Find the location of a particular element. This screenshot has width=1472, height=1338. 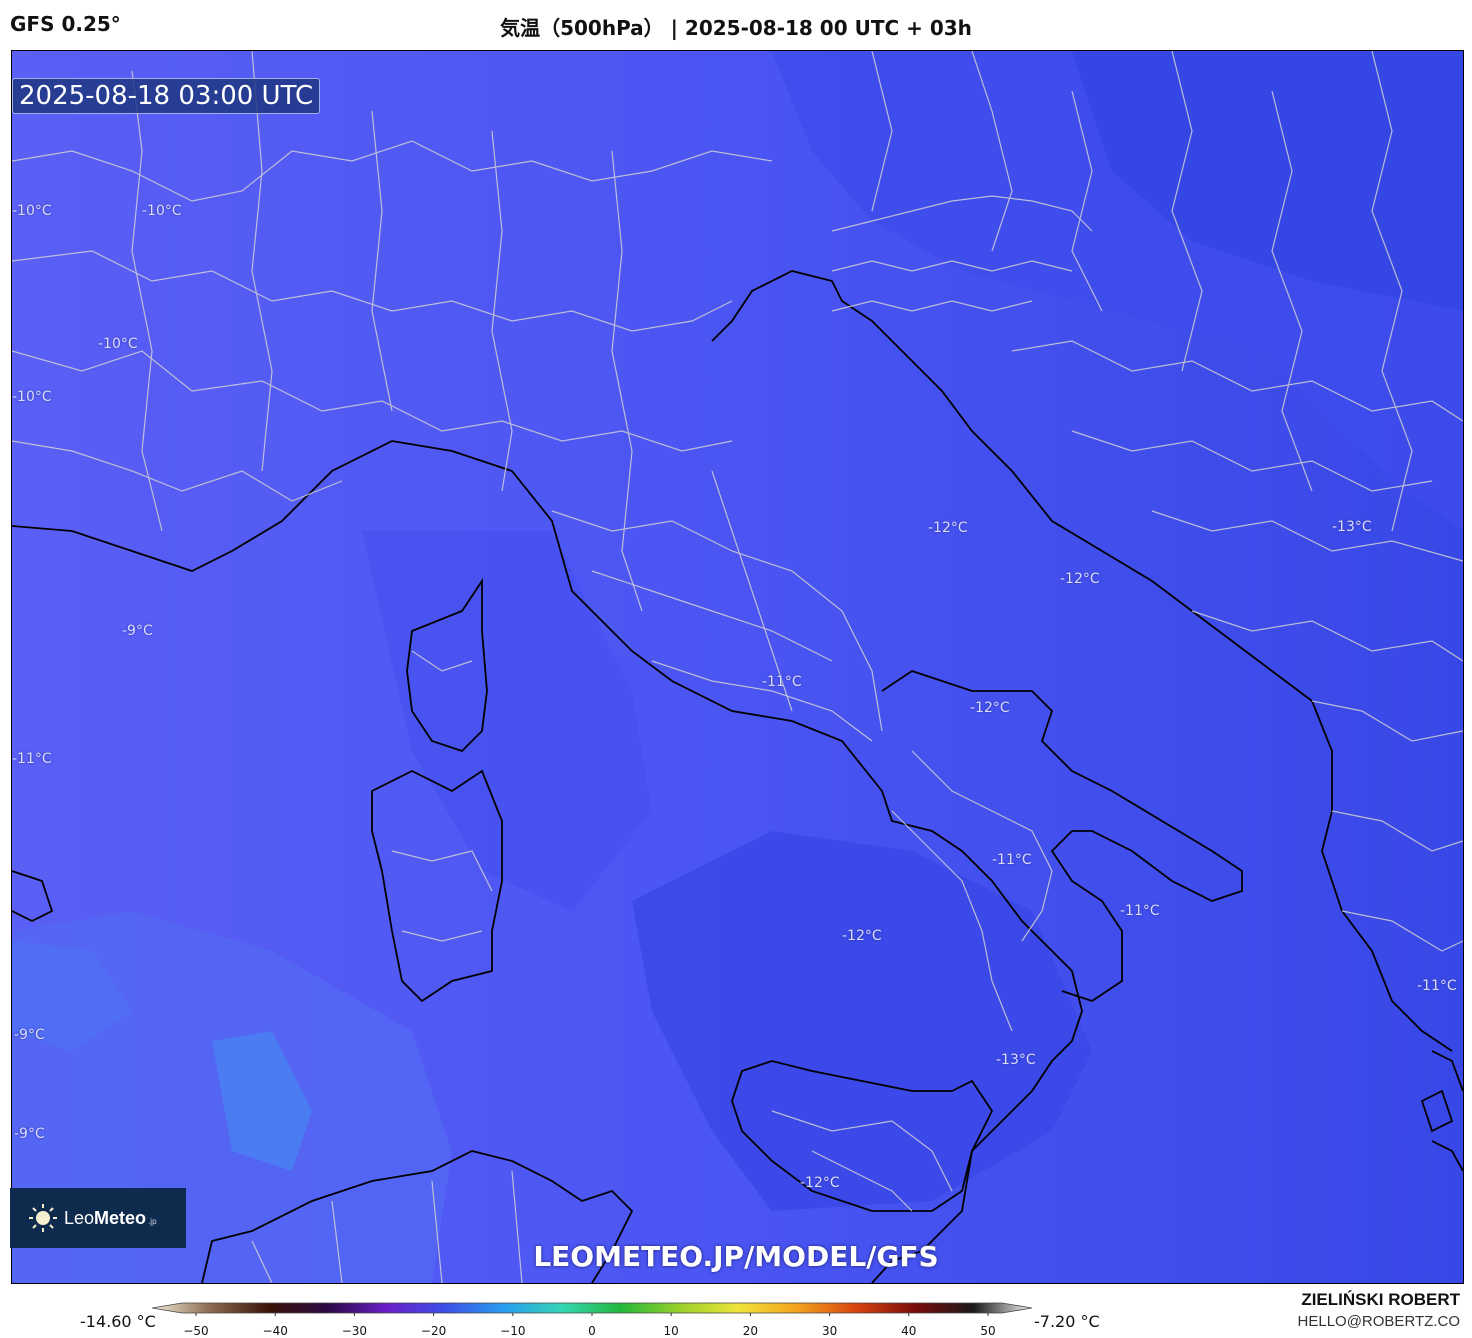

colorbar-tick-label: 30 is located at coordinates (829, 1331).